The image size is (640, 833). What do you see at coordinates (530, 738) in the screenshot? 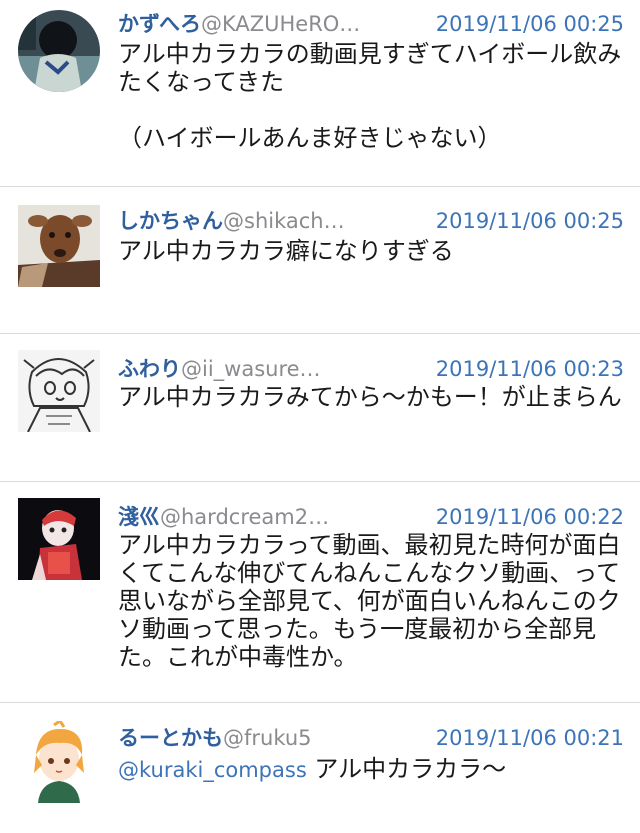
I see `timestamp: 2019/11/06 00:21` at bounding box center [530, 738].